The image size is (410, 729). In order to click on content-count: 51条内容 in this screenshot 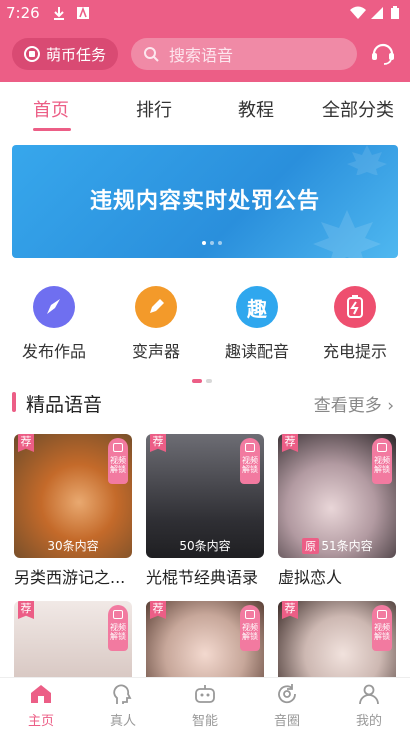, I will do `click(347, 546)`.